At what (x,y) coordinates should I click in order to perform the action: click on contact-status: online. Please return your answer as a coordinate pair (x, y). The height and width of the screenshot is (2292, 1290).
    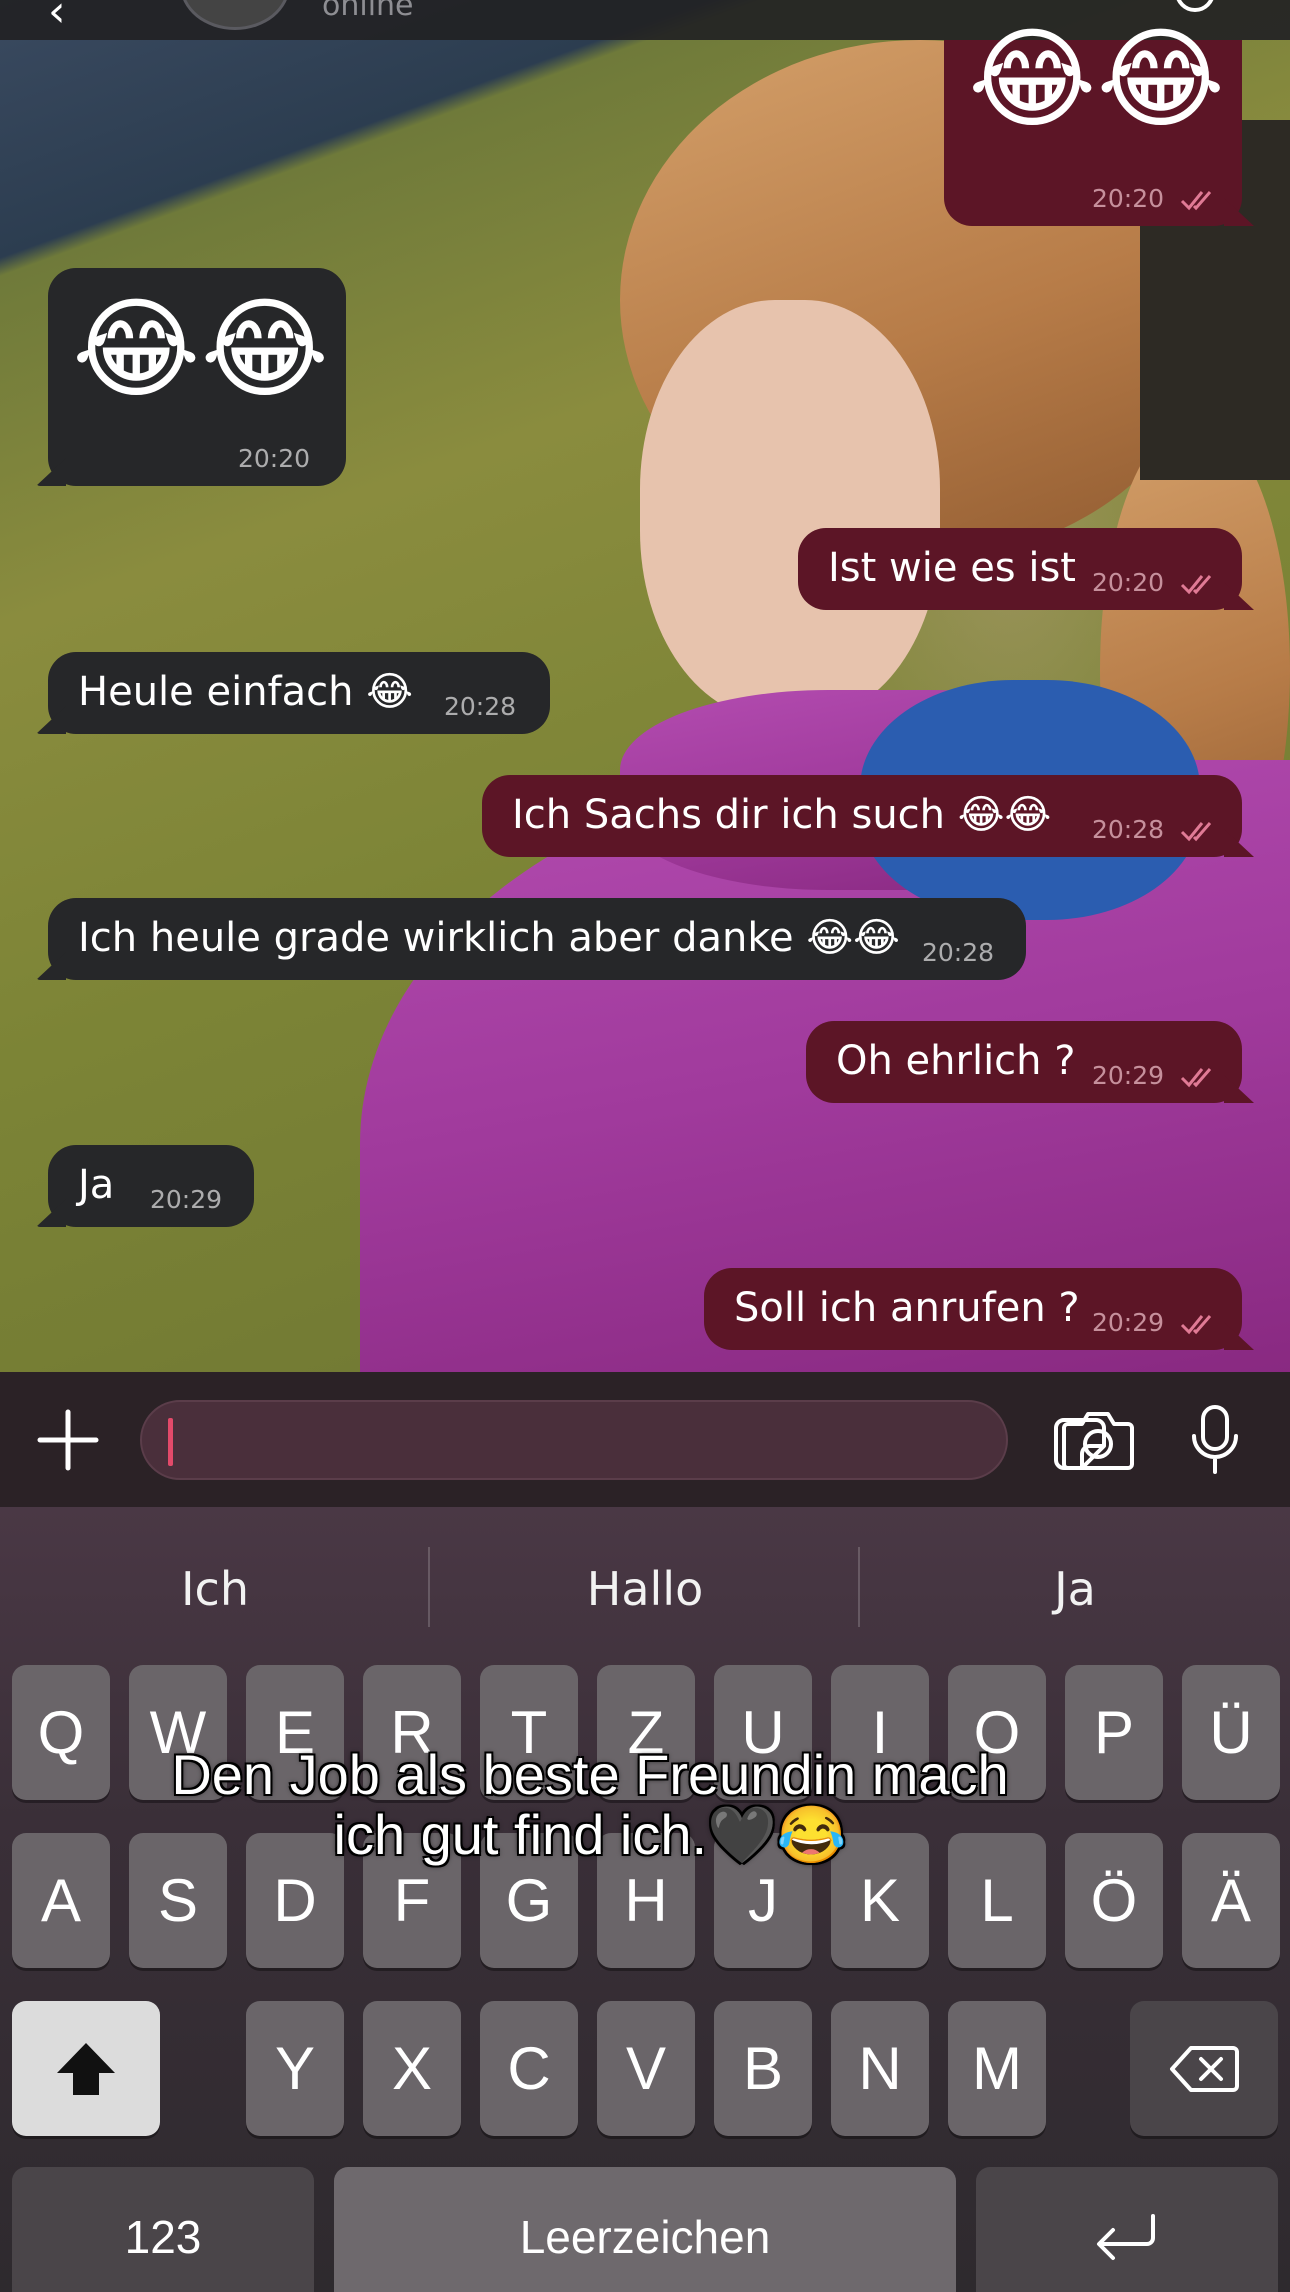
    Looking at the image, I should click on (368, 11).